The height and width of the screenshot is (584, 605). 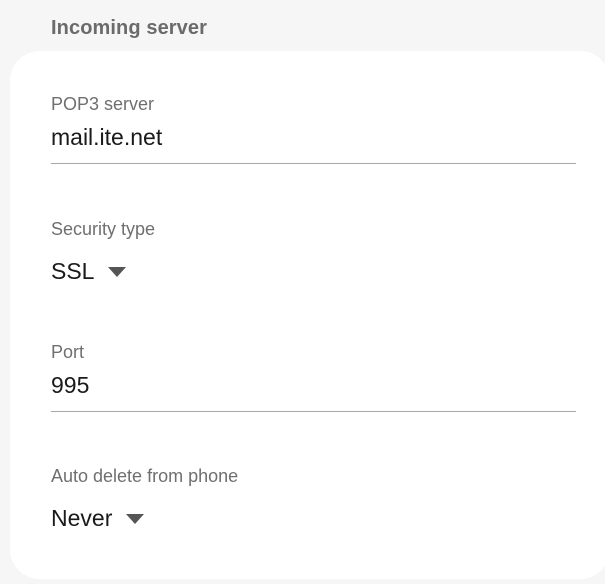 What do you see at coordinates (82, 518) in the screenshot?
I see `auto-delete-value: Never` at bounding box center [82, 518].